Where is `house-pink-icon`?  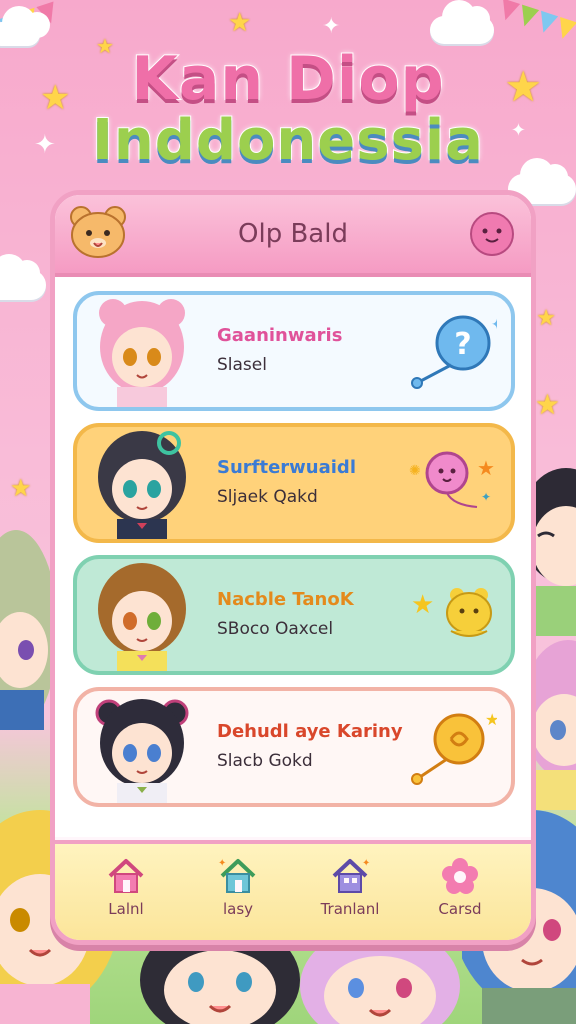 house-pink-icon is located at coordinates (126, 876).